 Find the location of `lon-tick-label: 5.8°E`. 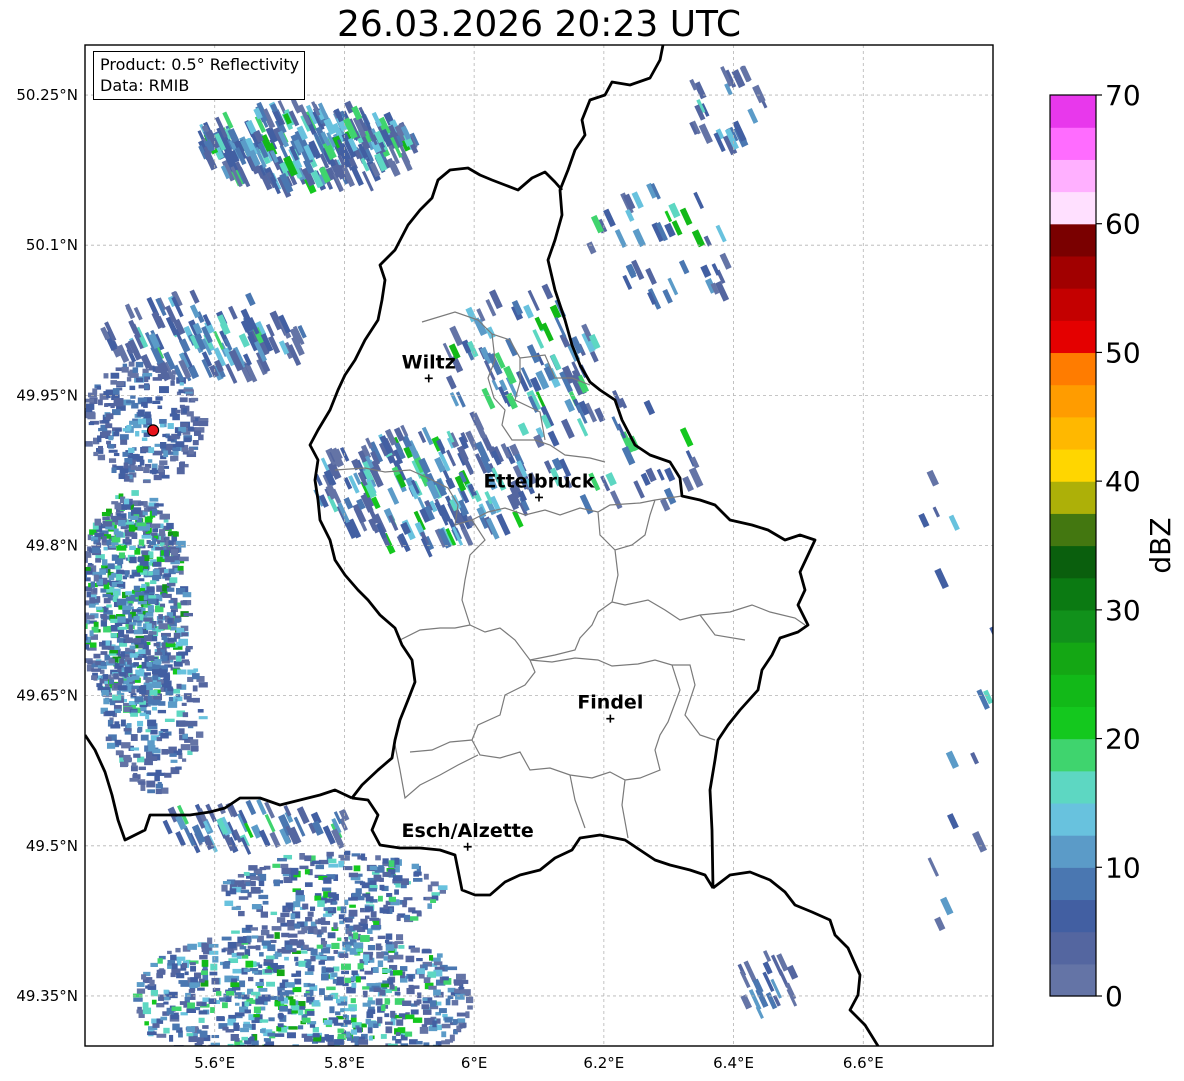

lon-tick-label: 5.8°E is located at coordinates (344, 1063).